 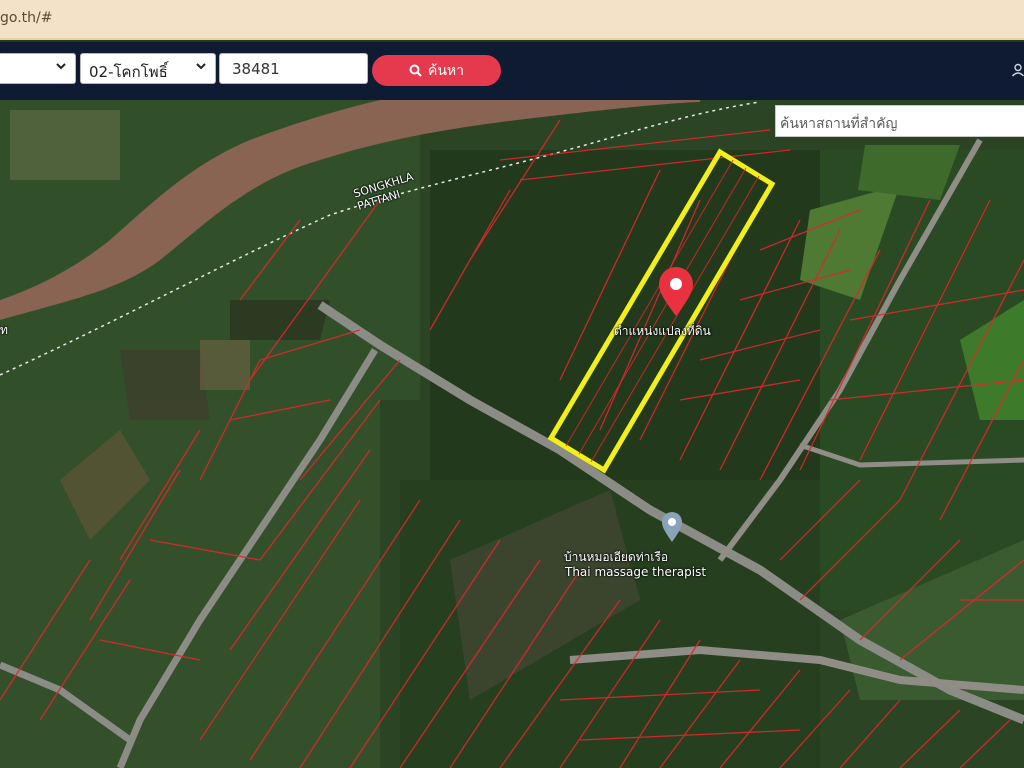 I want to click on province-select, so click(x=38, y=68).